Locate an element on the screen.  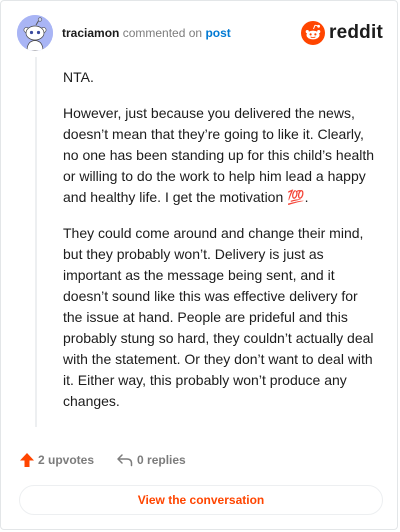
comment-header: traciamon commented on post reddit is located at coordinates (200, 34).